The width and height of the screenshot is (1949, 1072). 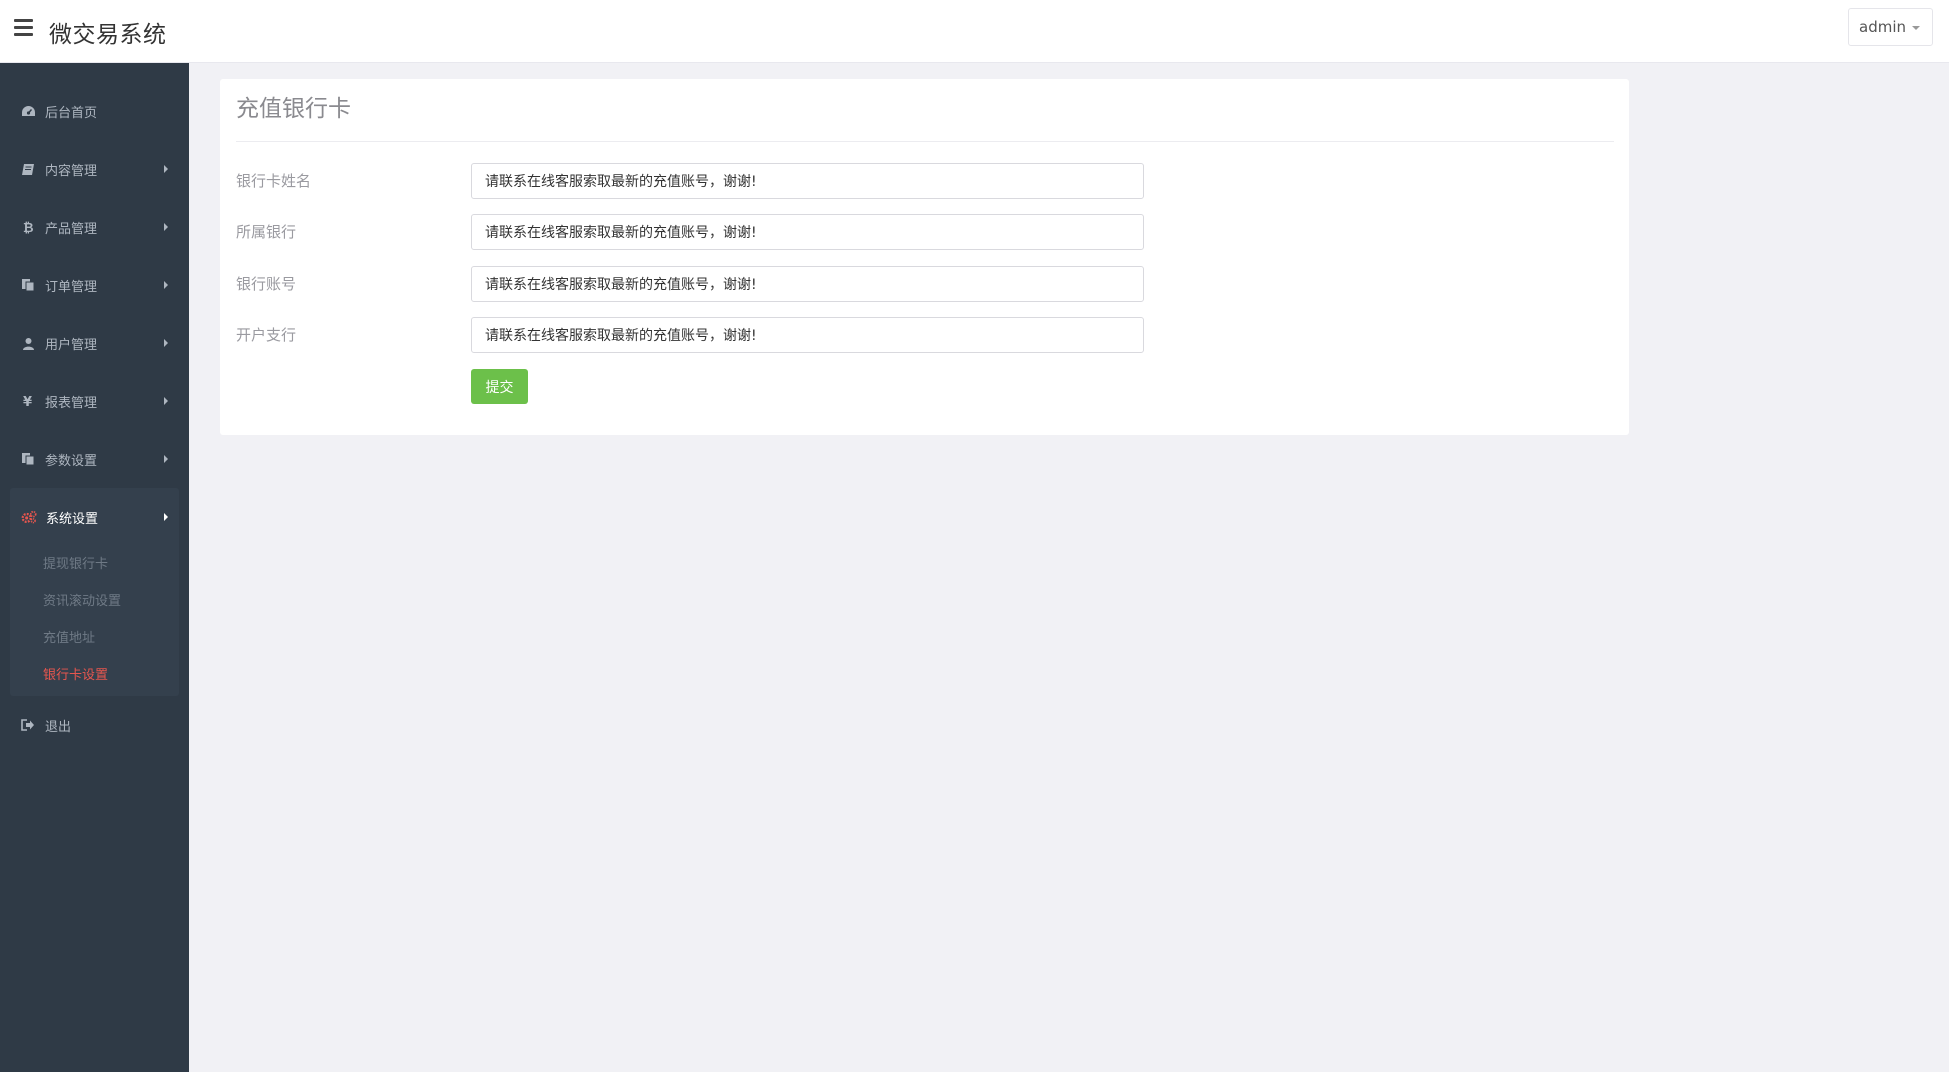 What do you see at coordinates (28, 169) in the screenshot?
I see `book-icon` at bounding box center [28, 169].